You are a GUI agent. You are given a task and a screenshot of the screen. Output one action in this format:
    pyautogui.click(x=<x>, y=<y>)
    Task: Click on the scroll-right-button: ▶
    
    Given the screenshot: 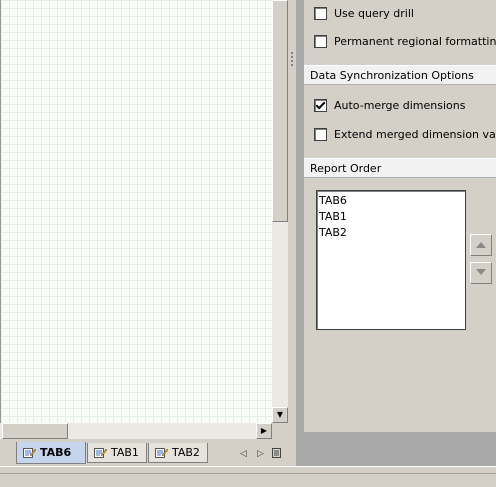 What is the action you would take?
    pyautogui.click(x=264, y=431)
    